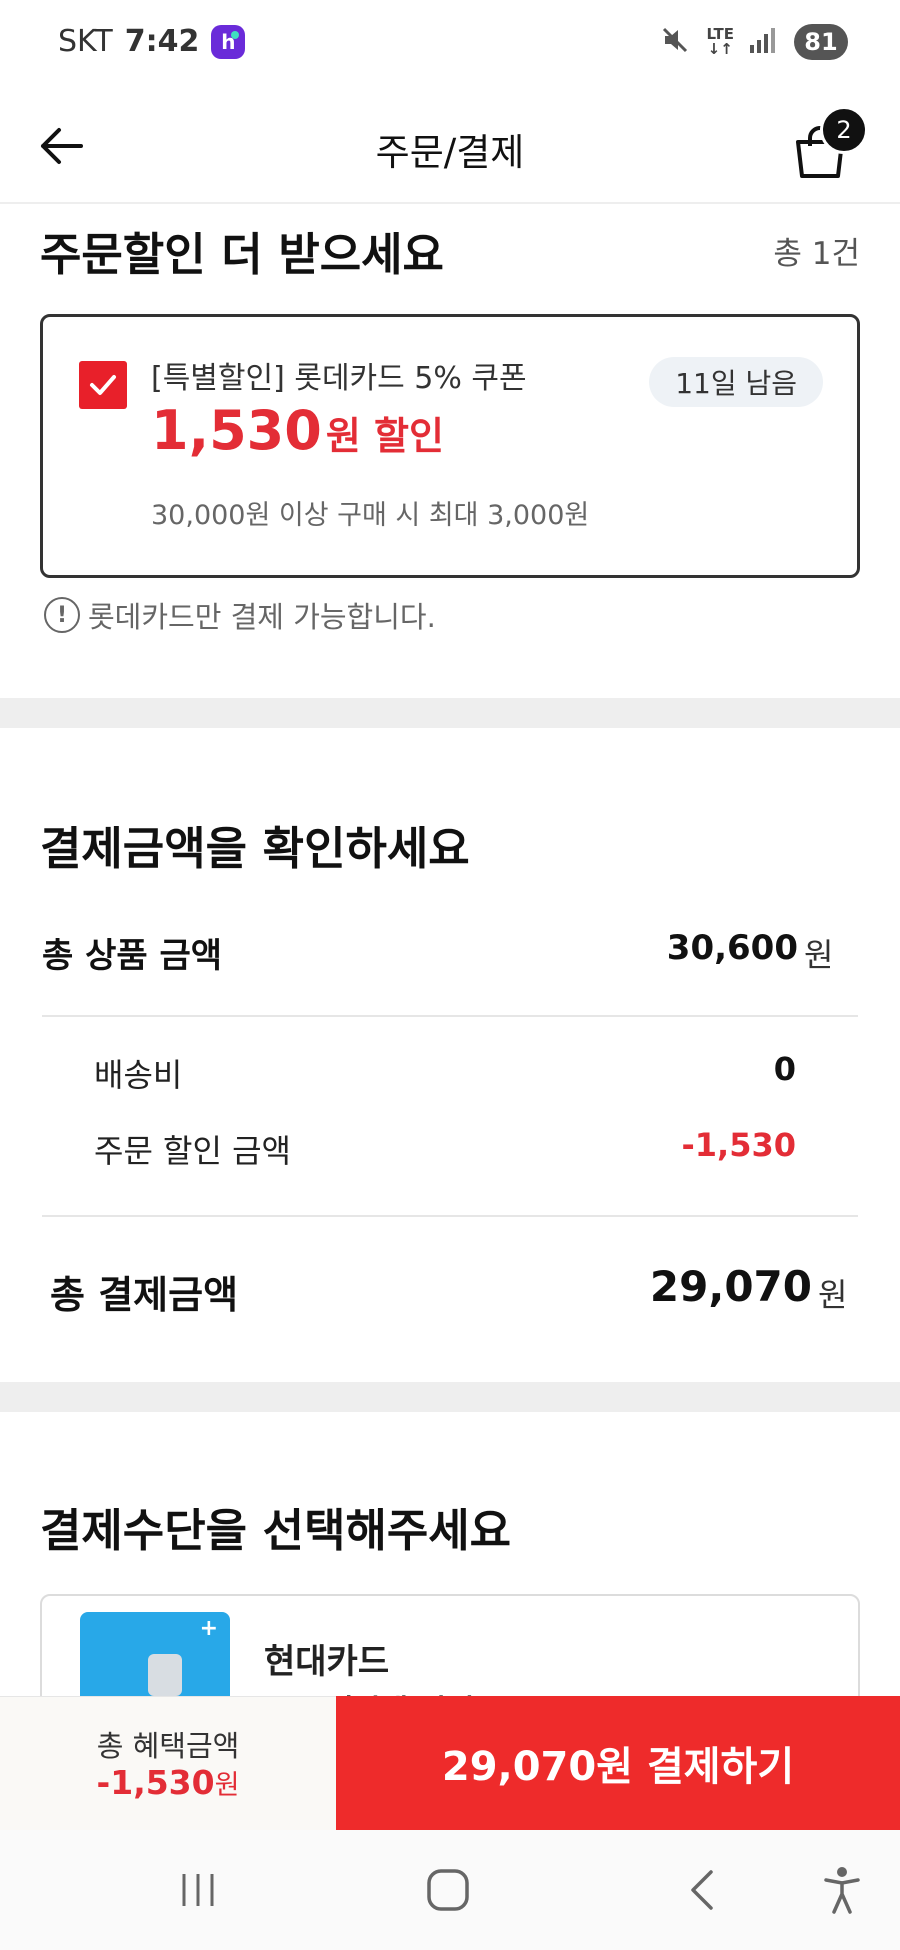  Describe the element at coordinates (168, 1746) in the screenshot. I see `total-benefit-label: 총 혜택금액` at that location.